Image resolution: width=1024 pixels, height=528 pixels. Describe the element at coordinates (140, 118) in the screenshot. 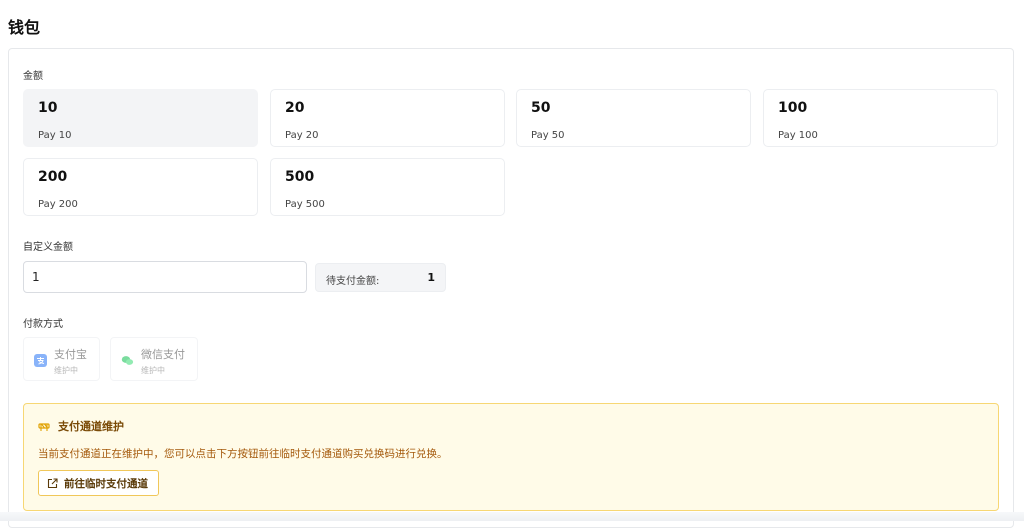

I see `amount-option-10: 10 Pay 10` at that location.